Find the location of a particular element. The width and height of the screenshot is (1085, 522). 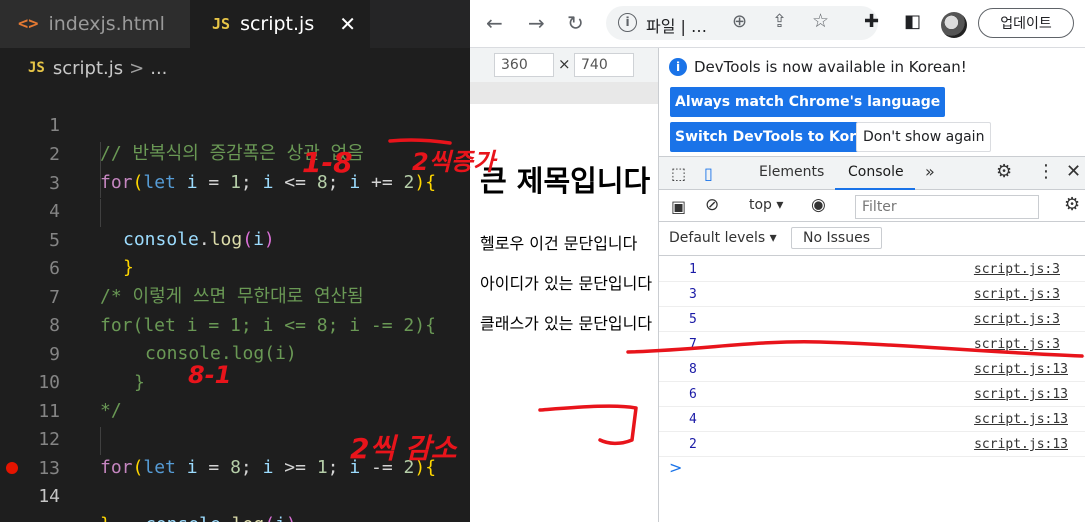

log-value: 3 is located at coordinates (693, 294).